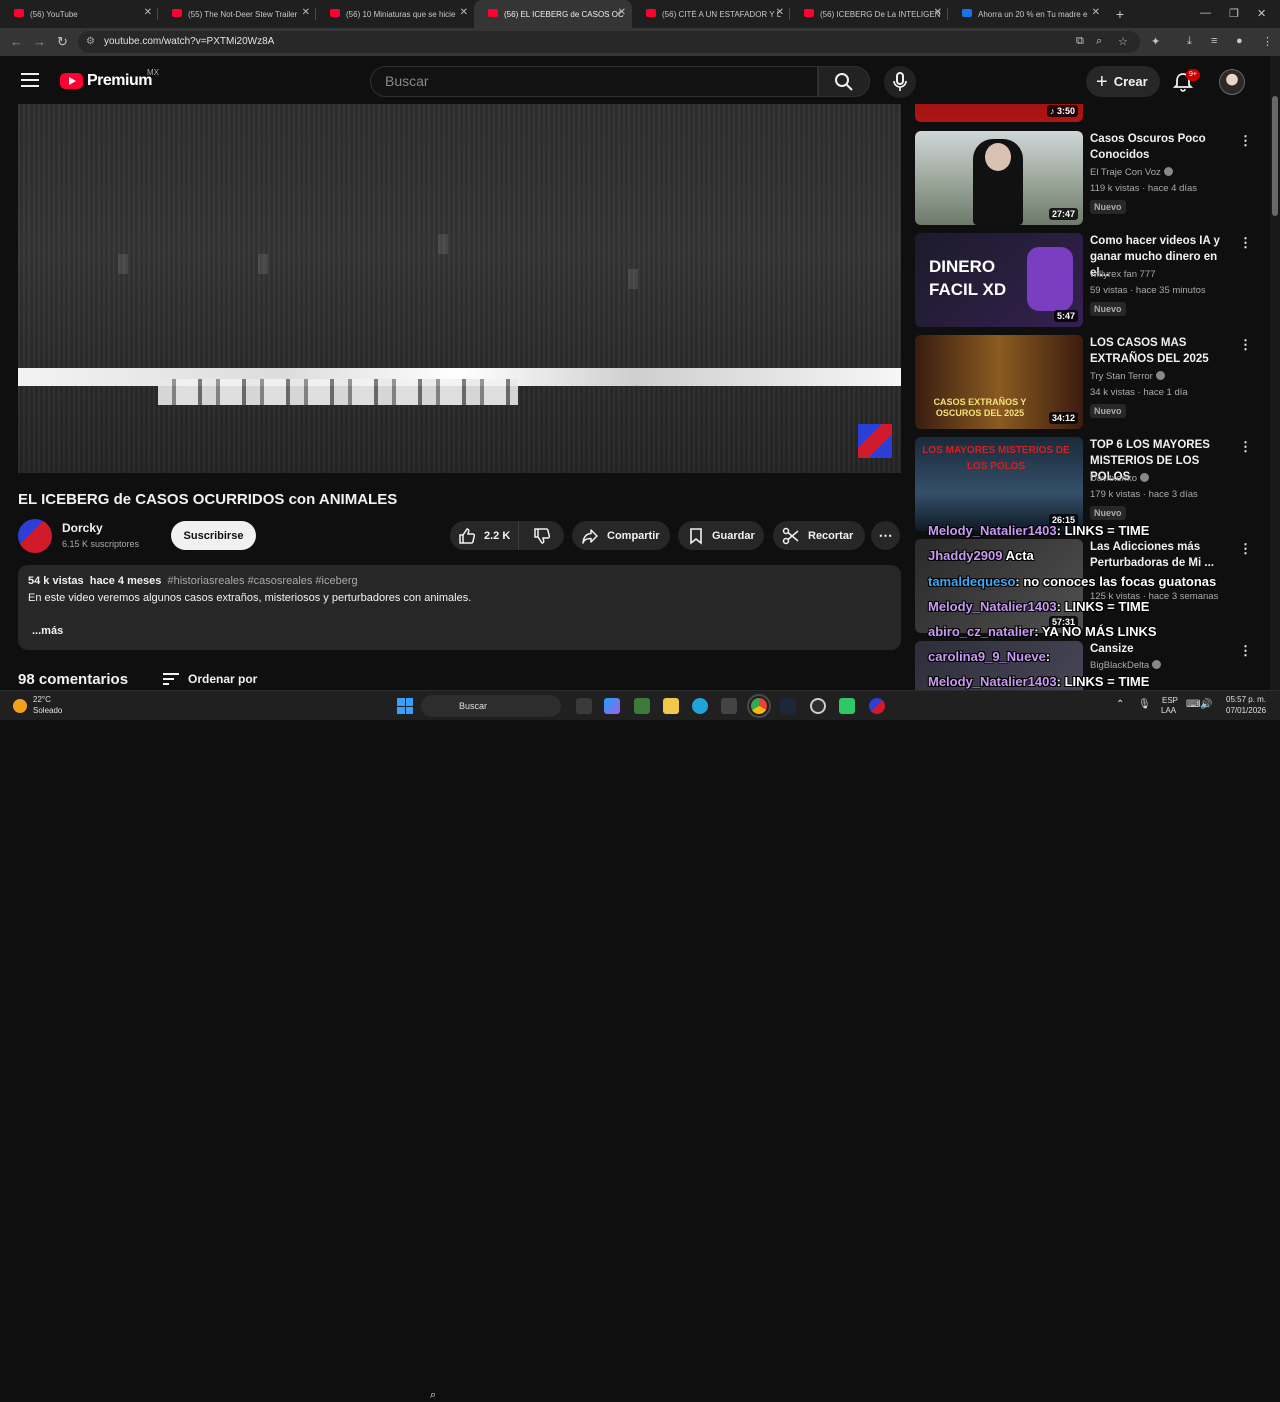  I want to click on like-button: 2.2 K, so click(484, 535).